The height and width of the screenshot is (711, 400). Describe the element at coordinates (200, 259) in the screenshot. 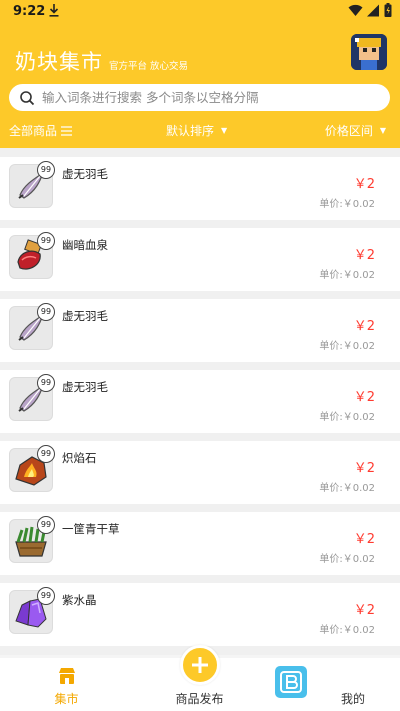

I see `list-item: 99 幽暗血泉 ￥2 单价:￥0.02` at that location.